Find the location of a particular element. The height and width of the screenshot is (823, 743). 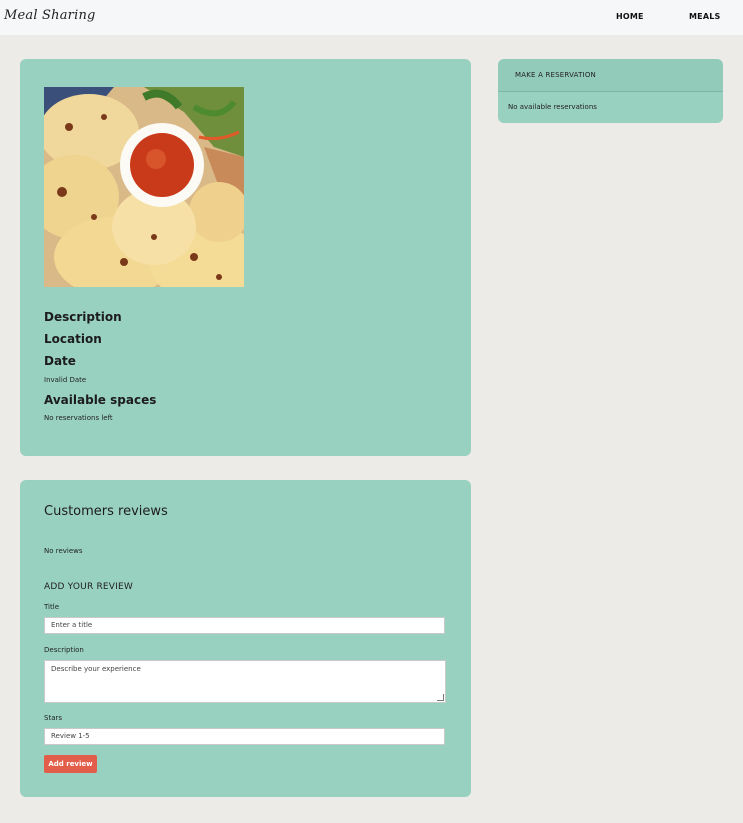

nav-link-meals: MEALS is located at coordinates (704, 16).